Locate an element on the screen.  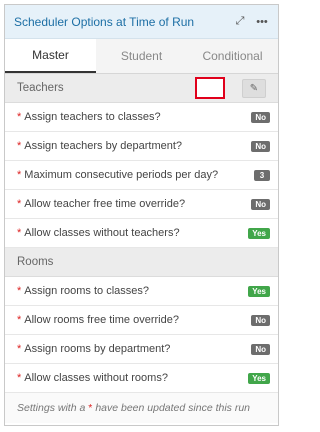
option-label: Allow classes without rooms? is located at coordinates (96, 378).